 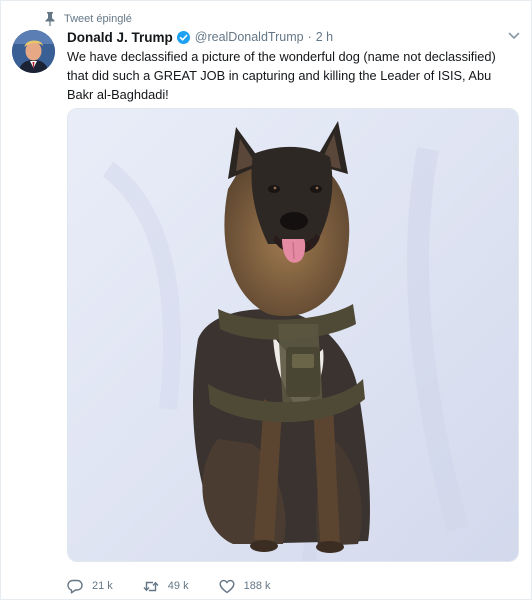 I want to click on chevron-down-icon, so click(x=514, y=36).